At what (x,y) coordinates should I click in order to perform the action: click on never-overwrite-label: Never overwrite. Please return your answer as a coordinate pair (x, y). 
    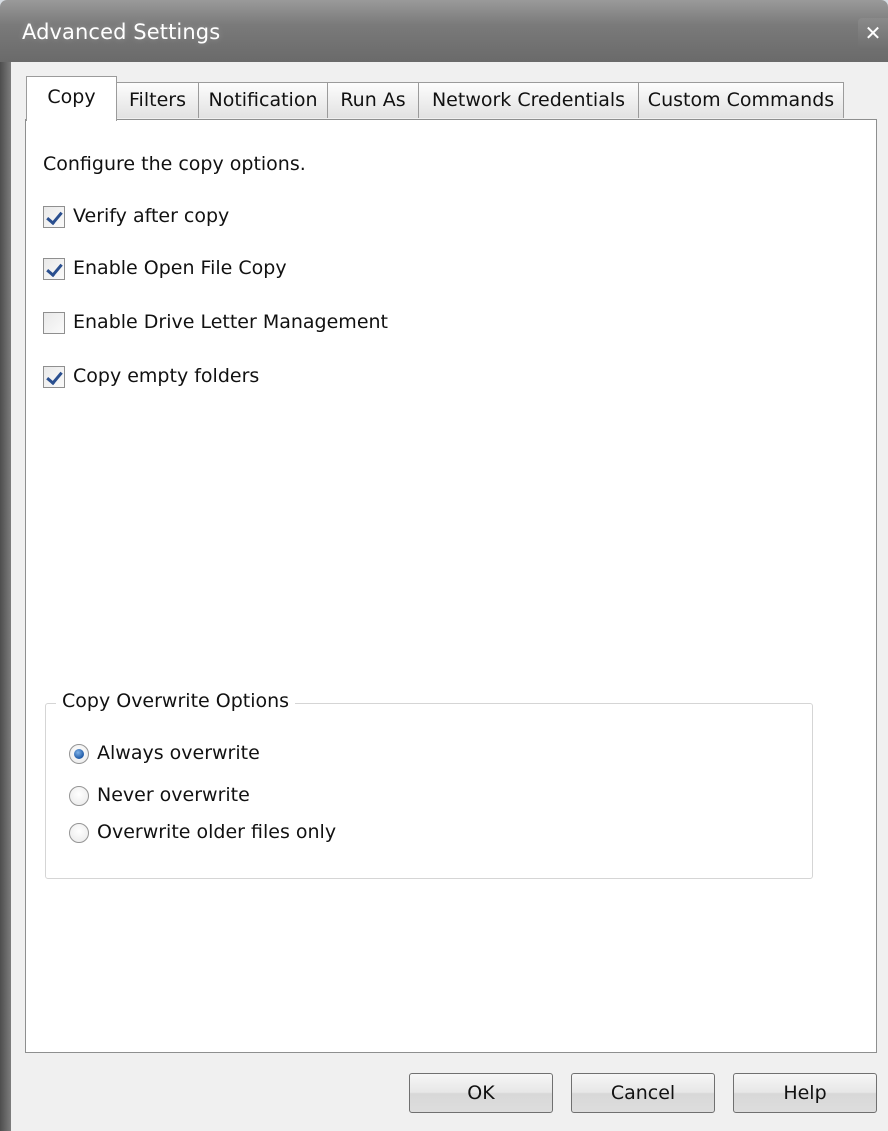
    Looking at the image, I should click on (173, 795).